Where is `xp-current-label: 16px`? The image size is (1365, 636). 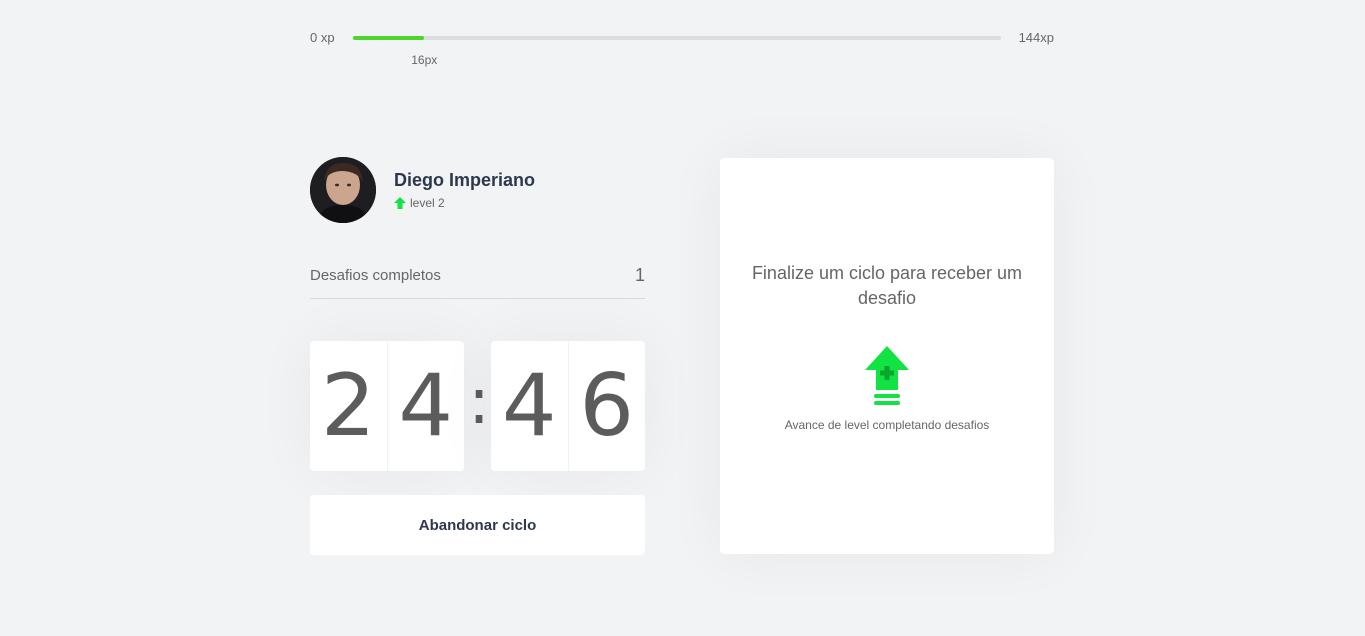
xp-current-label: 16px is located at coordinates (424, 60).